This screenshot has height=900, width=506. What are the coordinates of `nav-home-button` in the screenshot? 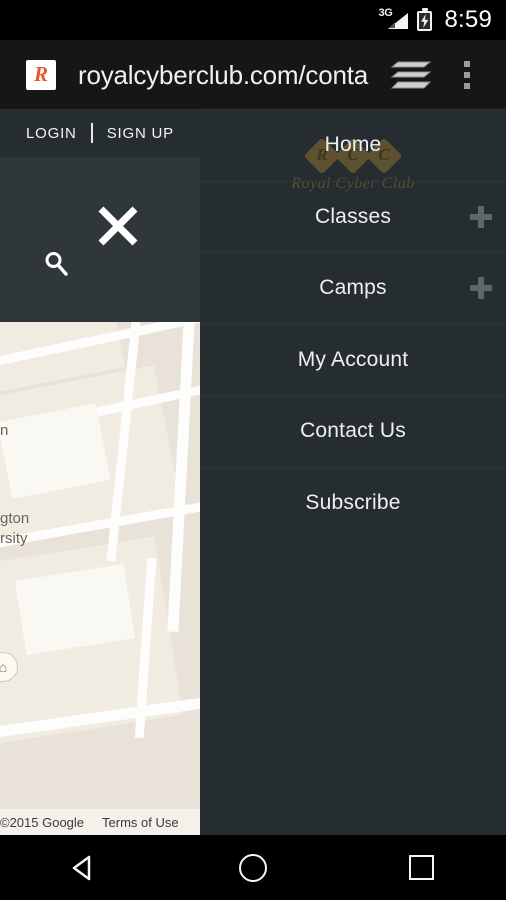 It's located at (253, 867).